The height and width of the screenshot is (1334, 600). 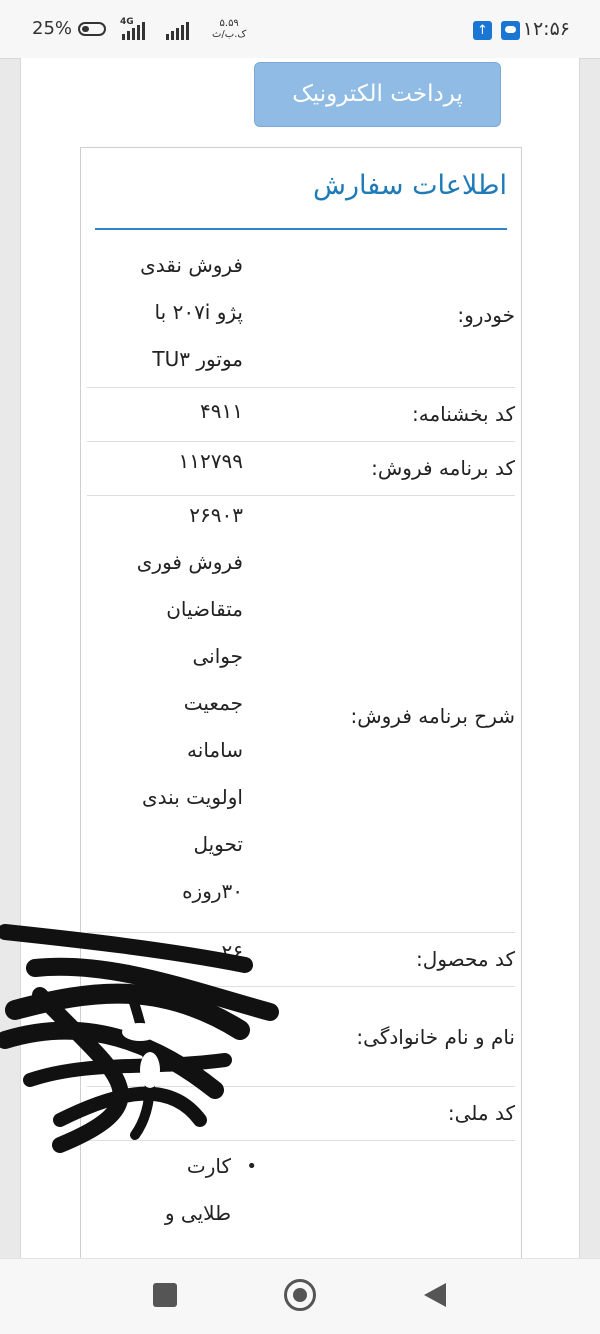 What do you see at coordinates (463, 414) in the screenshot?
I see `row-label: کد بخشنامه:` at bounding box center [463, 414].